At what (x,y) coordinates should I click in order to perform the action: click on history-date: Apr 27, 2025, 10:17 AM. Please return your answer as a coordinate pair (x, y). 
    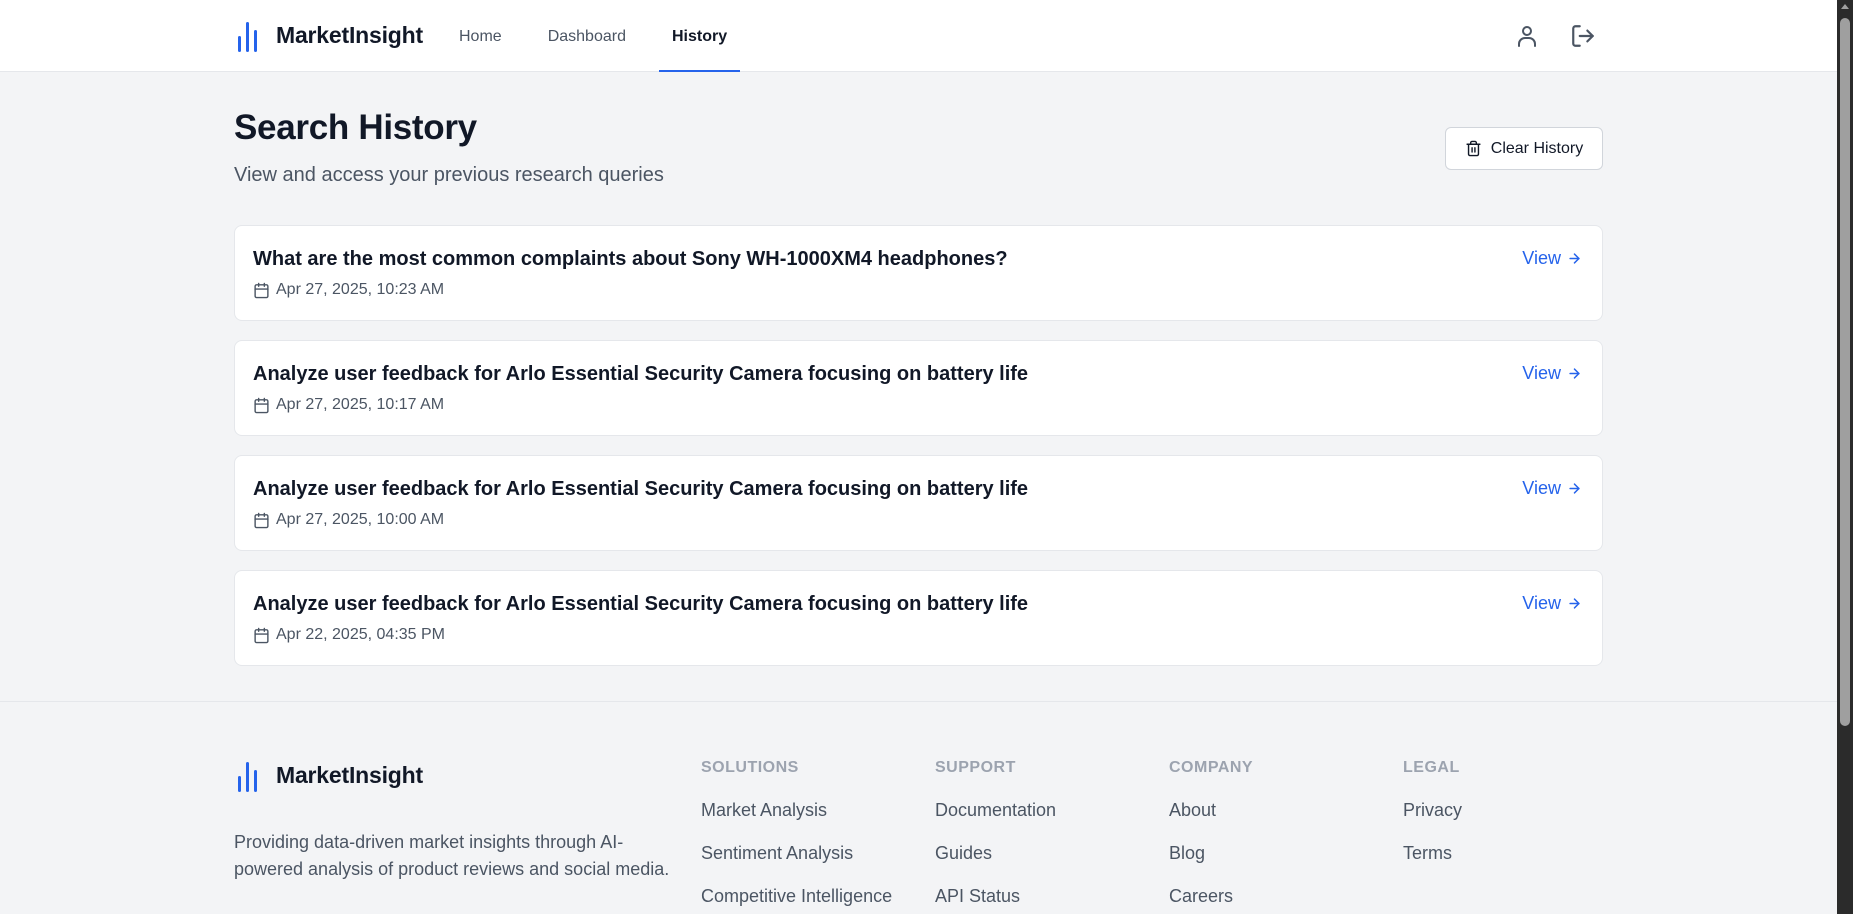
    Looking at the image, I should click on (348, 405).